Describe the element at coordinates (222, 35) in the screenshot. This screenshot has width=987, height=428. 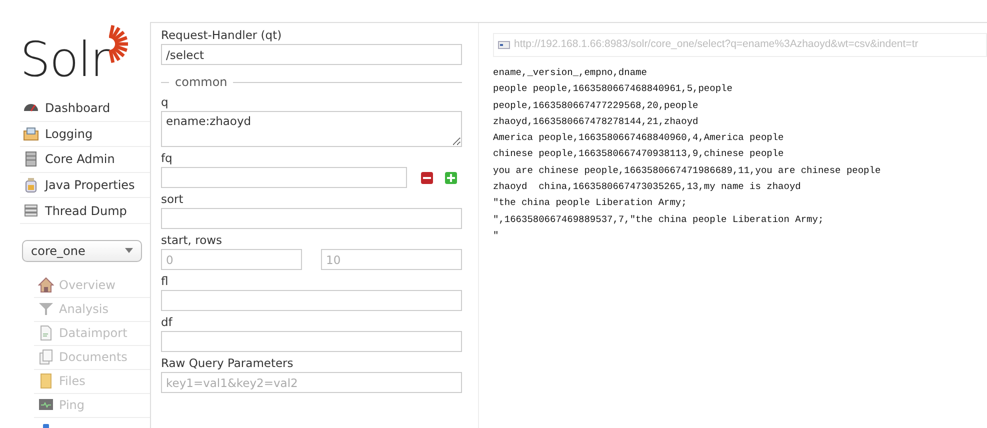
I see `field-label: Request-Handler (qt)` at that location.